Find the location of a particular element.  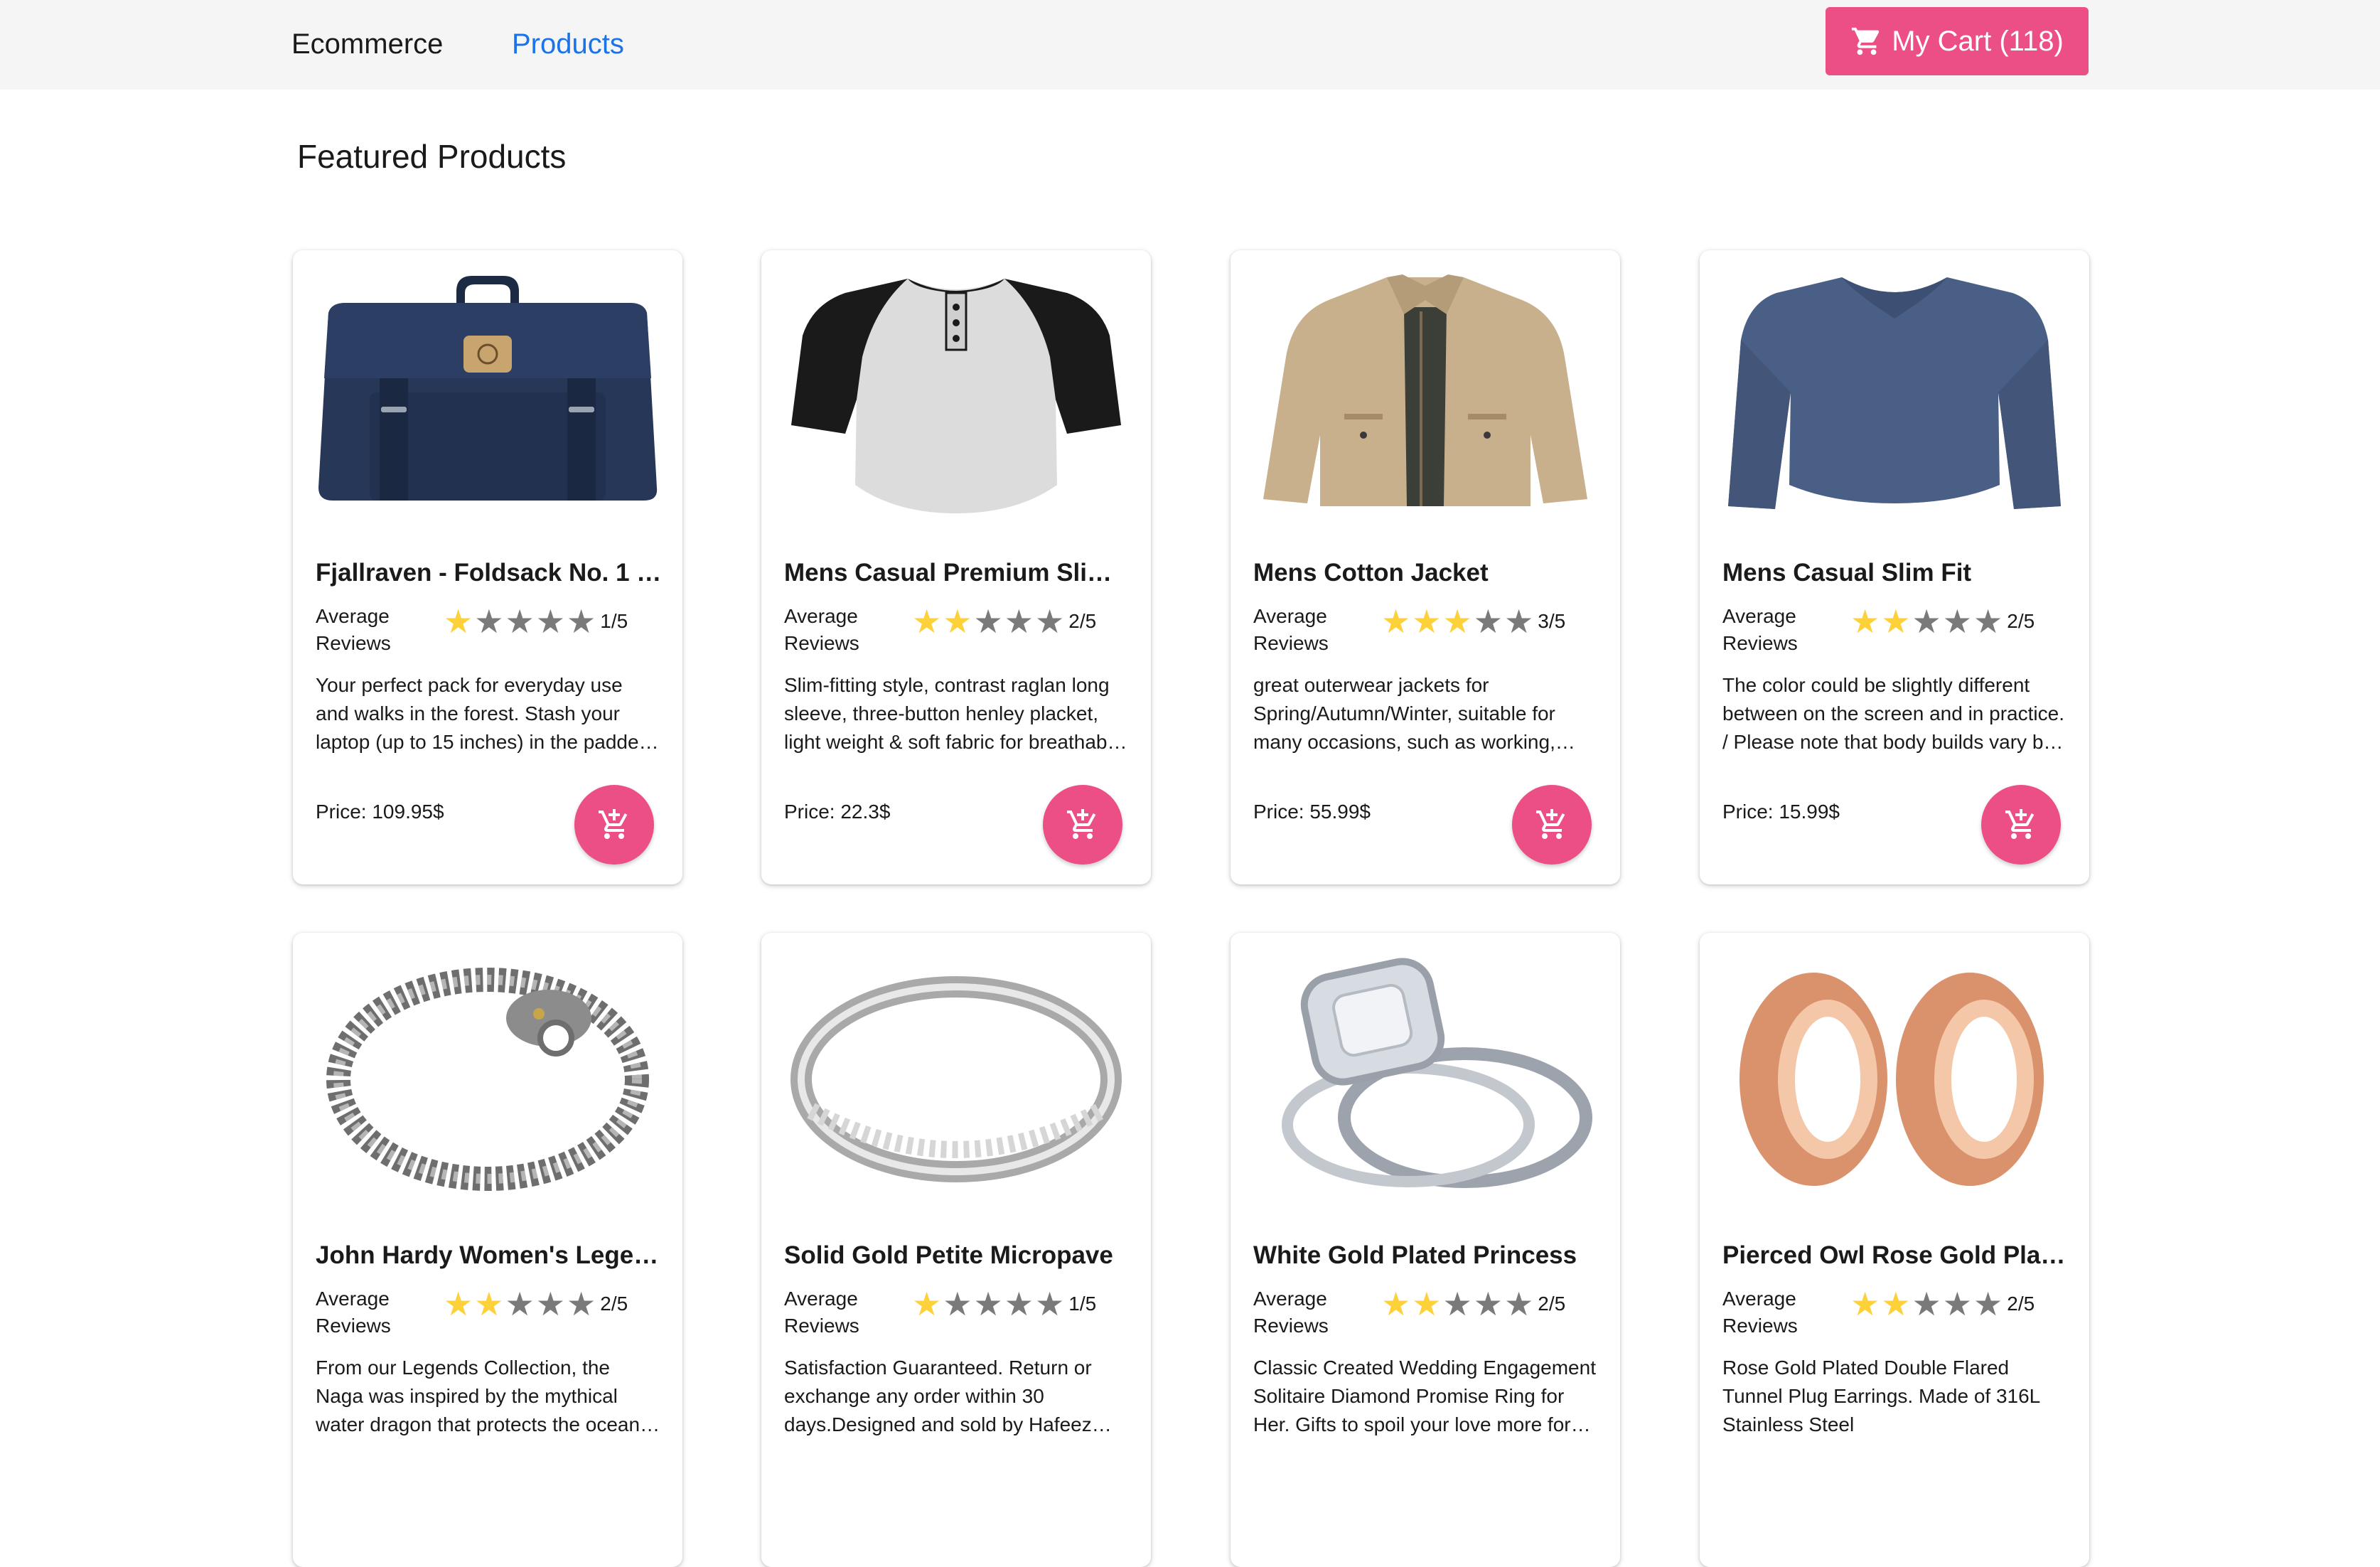

sweater-icon is located at coordinates (1895, 393).